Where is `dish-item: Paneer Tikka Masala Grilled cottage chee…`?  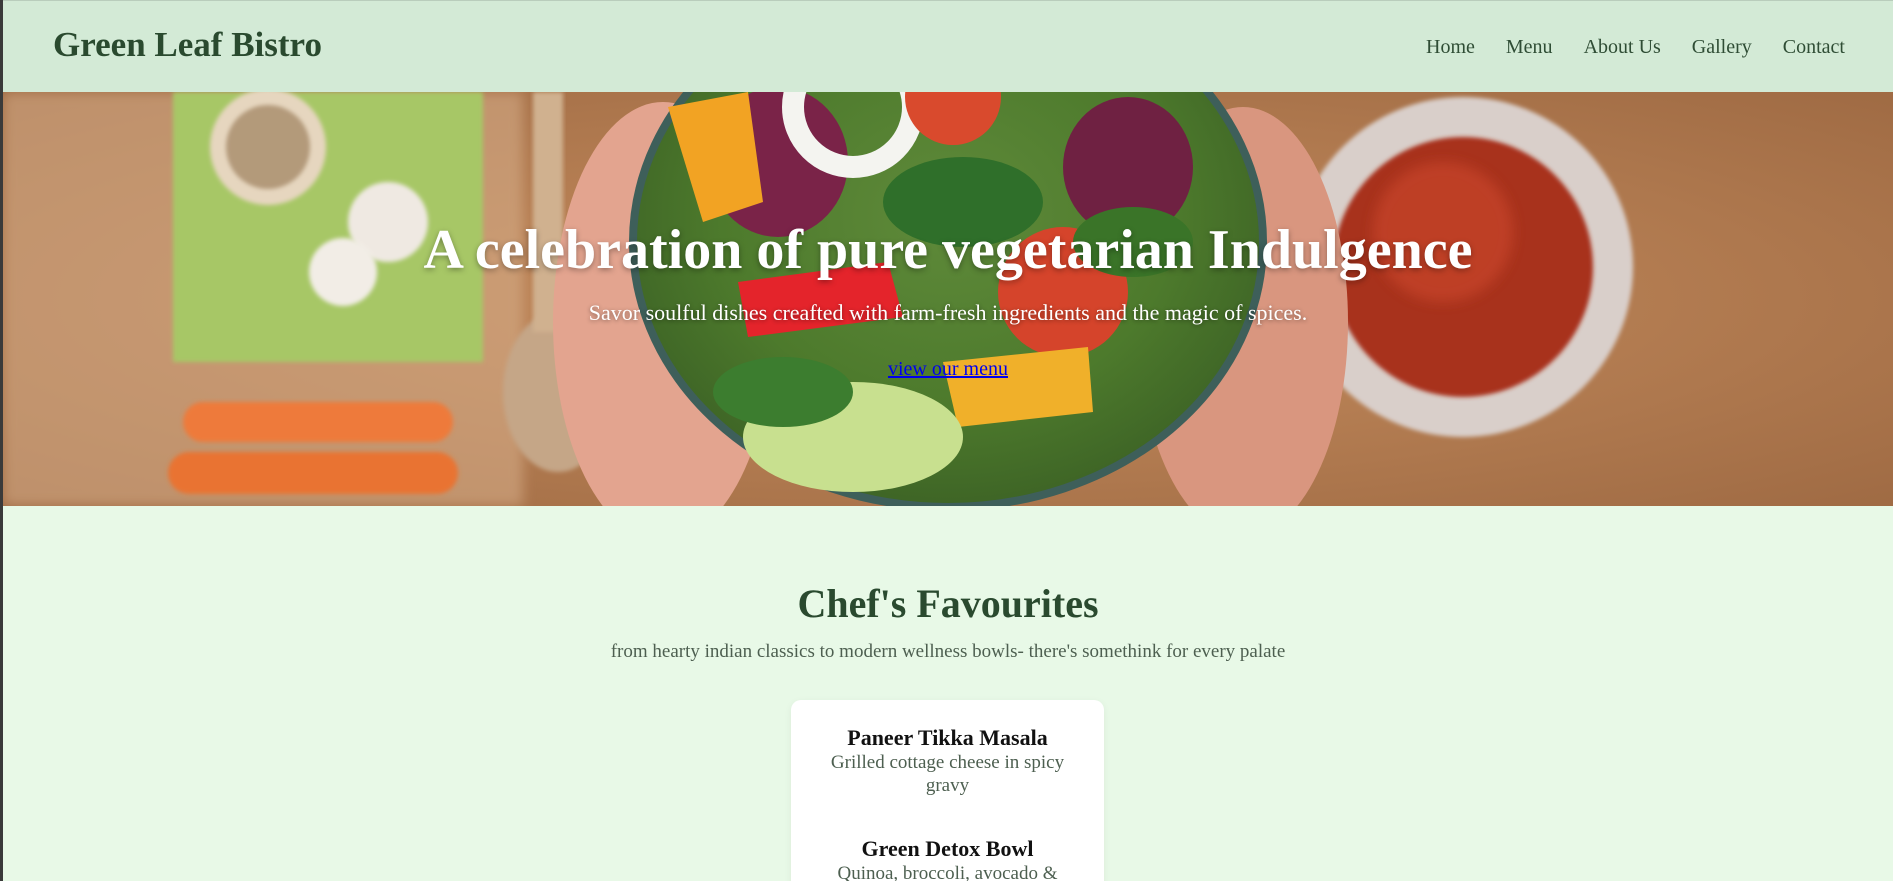
dish-item: Paneer Tikka Masala Grilled cottage chee… is located at coordinates (947, 761).